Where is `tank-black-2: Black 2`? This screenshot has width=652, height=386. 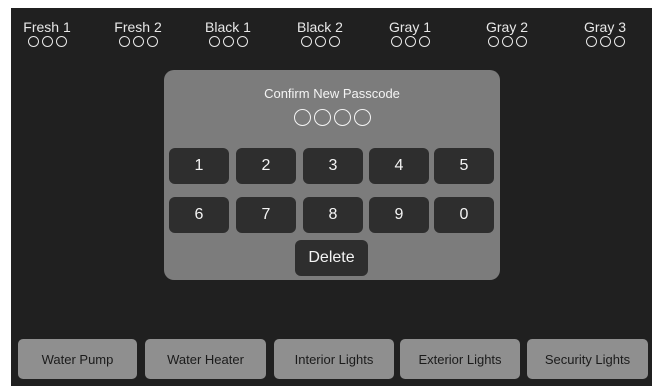
tank-black-2: Black 2 is located at coordinates (320, 33).